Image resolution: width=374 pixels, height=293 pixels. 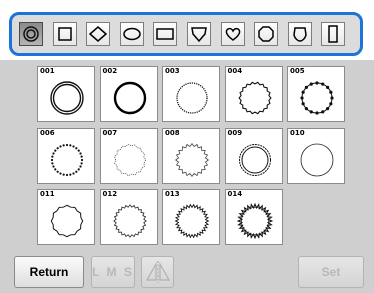 I want to click on pattern-number: 013, so click(x=172, y=194).